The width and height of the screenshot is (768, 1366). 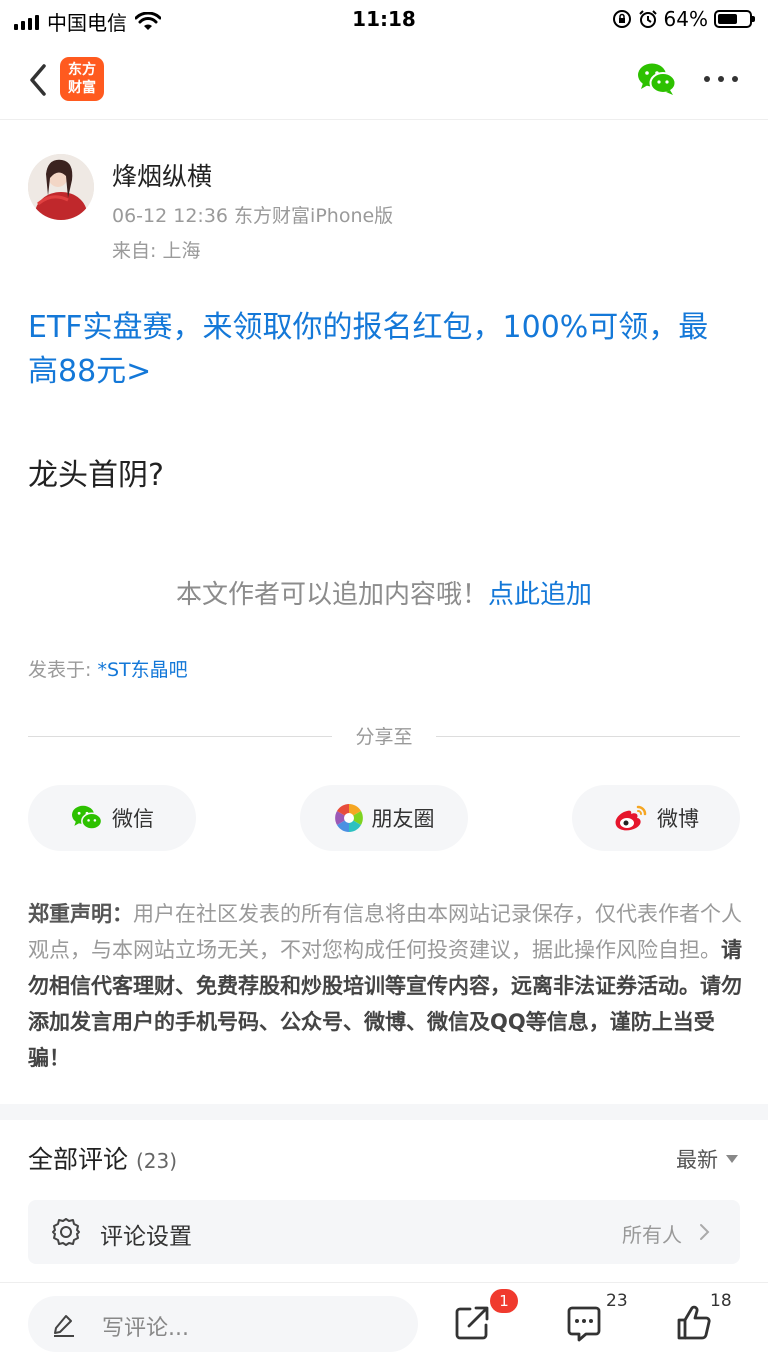 What do you see at coordinates (384, 20) in the screenshot?
I see `status-bar: 中国电信 11:18 64%` at bounding box center [384, 20].